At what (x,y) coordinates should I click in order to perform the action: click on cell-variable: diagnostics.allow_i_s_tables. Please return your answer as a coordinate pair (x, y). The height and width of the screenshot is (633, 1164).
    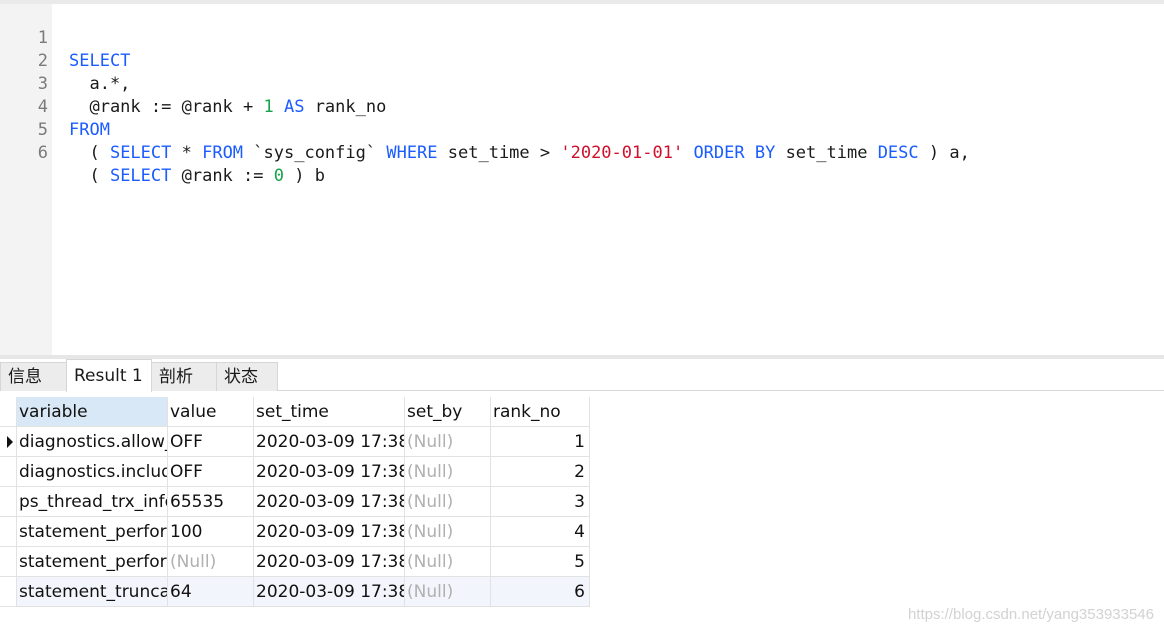
    Looking at the image, I should click on (92, 442).